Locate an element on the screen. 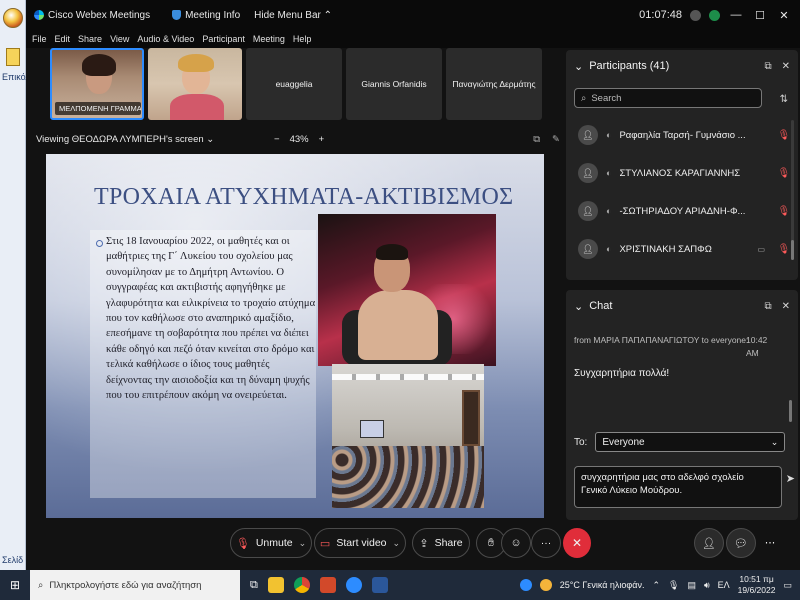 Image resolution: width=800 pixels, height=600 pixels. connection-icon is located at coordinates (695, 15).